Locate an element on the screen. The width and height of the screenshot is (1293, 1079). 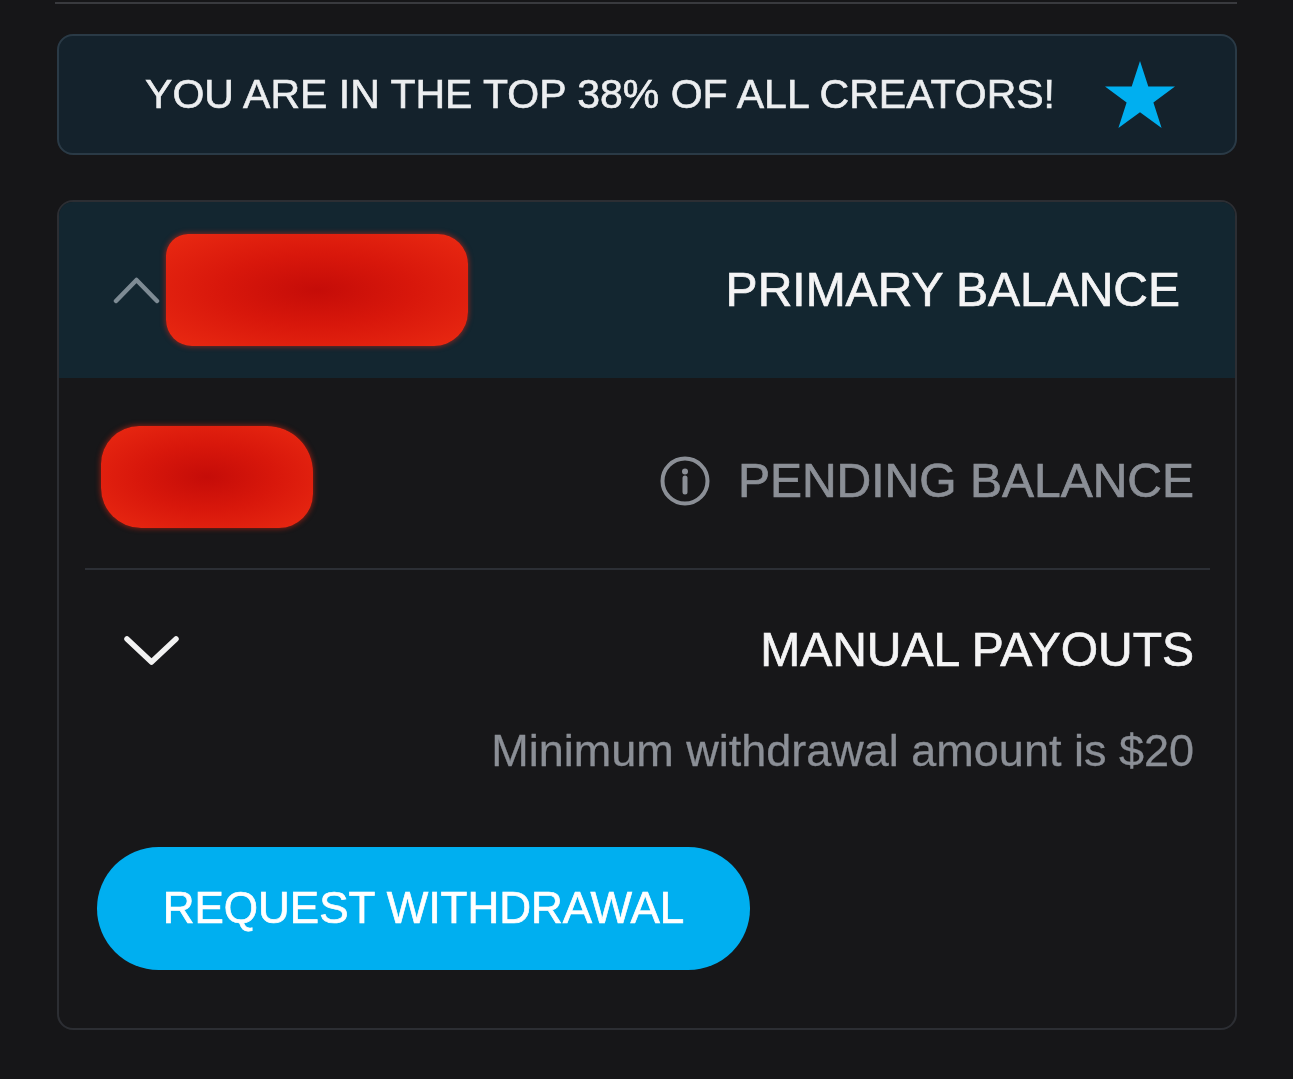
pending-balance-label: PENDING BALANCE is located at coordinates (965, 481).